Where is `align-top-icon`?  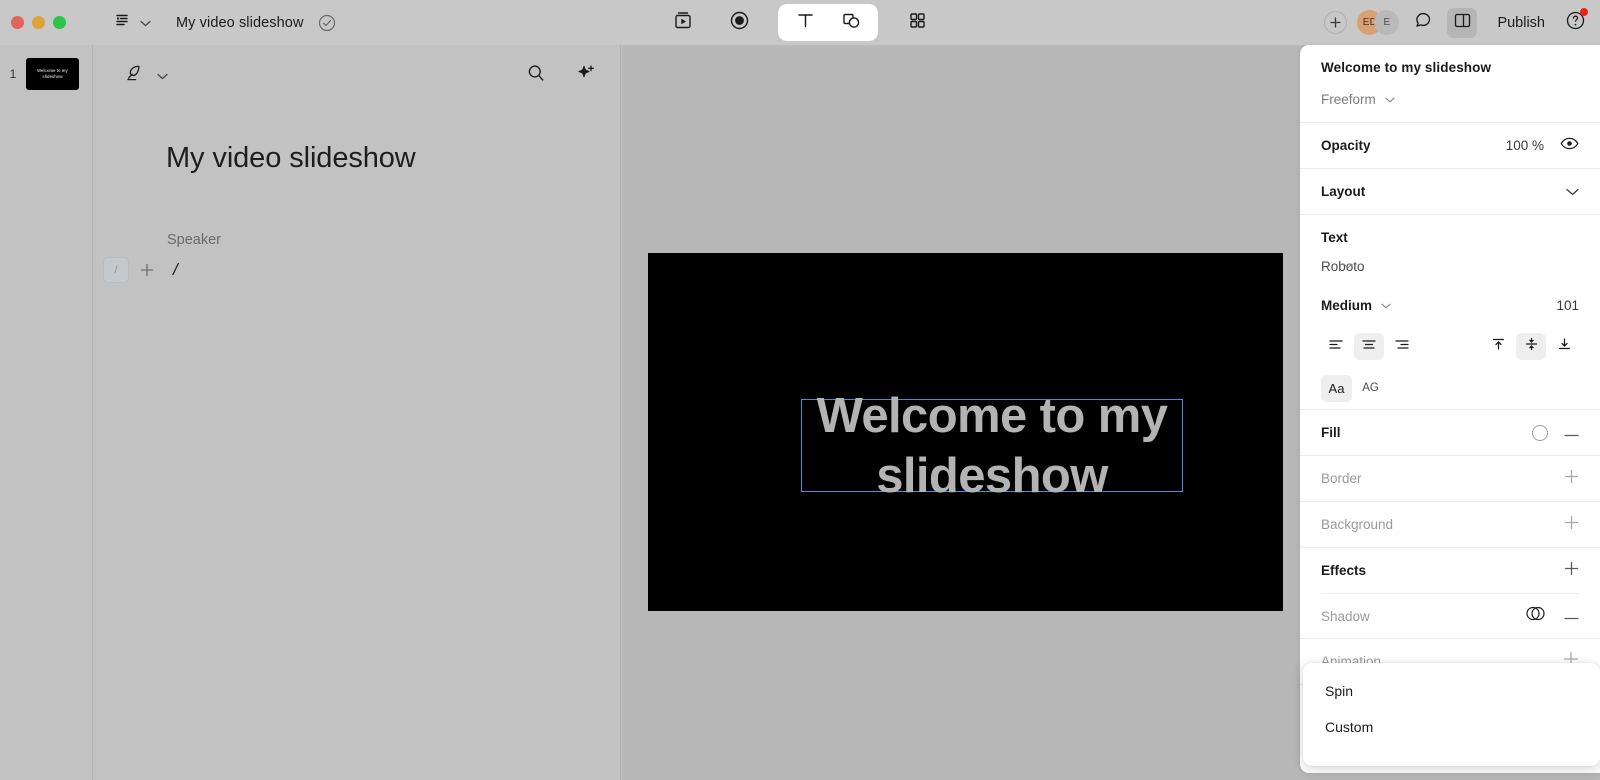 align-top-icon is located at coordinates (1498, 346).